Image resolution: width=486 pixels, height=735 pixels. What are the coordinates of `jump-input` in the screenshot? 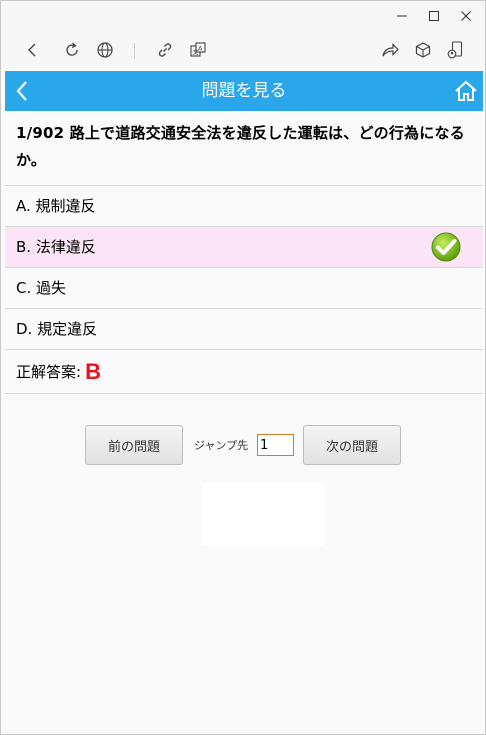 It's located at (275, 445).